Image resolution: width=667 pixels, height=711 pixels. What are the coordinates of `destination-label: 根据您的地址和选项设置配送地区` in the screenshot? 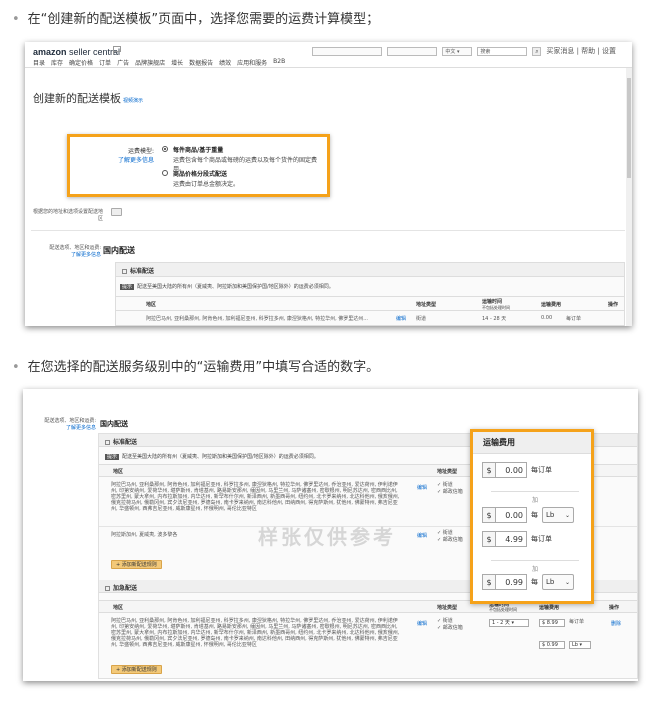 It's located at (67, 215).